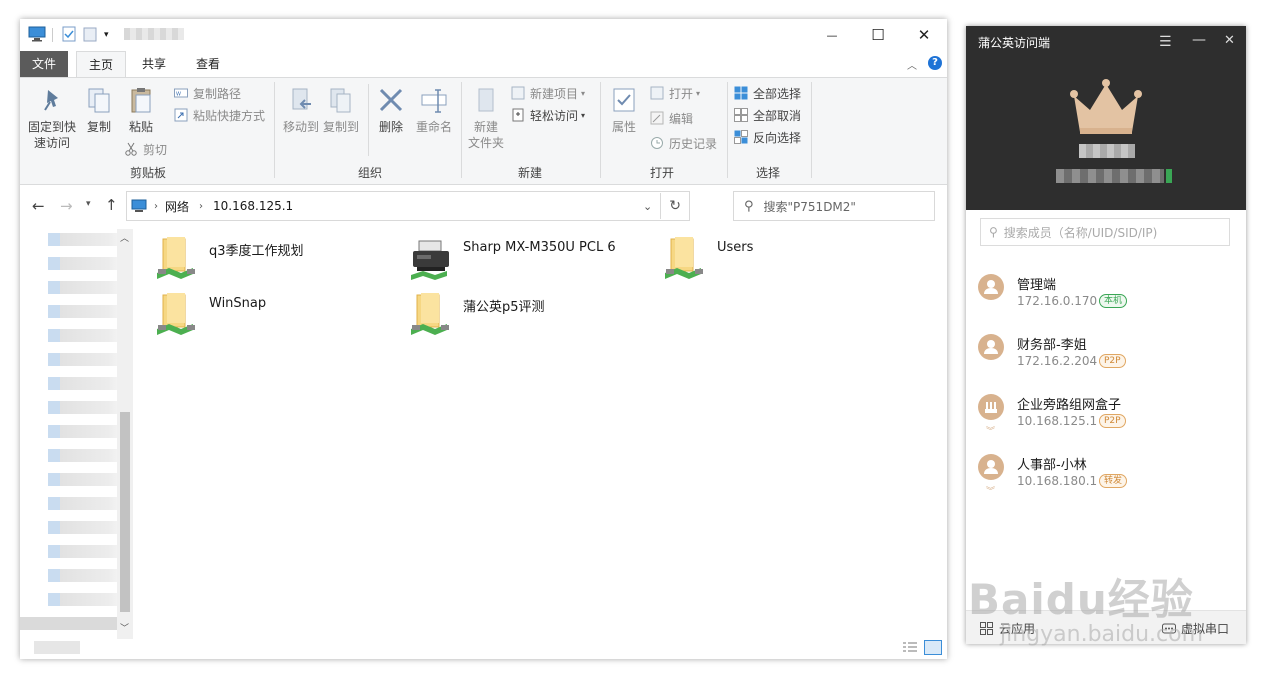 This screenshot has height=679, width=1266. I want to click on new-folder-button: 新建 文件夹, so click(486, 118).